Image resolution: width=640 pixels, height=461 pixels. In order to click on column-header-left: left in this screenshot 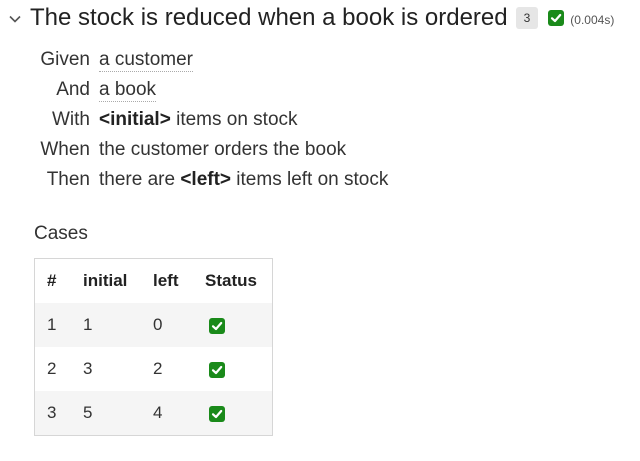, I will do `click(166, 280)`.